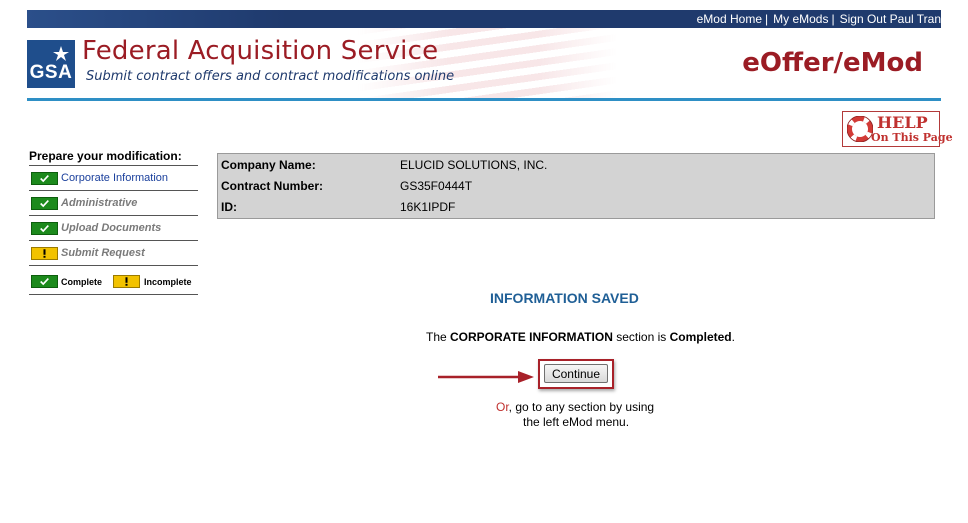 This screenshot has height=523, width=968. I want to click on status-legend: Complete Incomplete, so click(113, 282).